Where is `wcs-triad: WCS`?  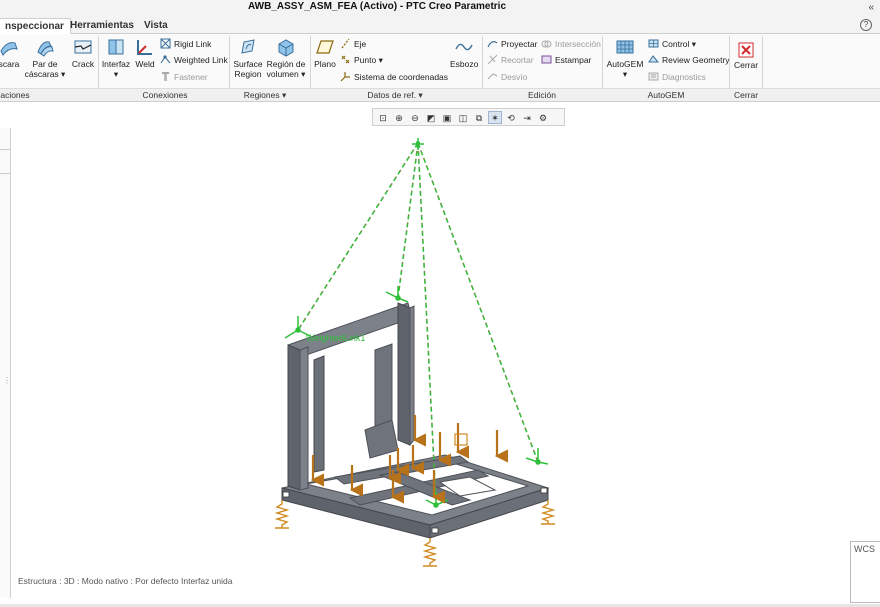 wcs-triad: WCS is located at coordinates (865, 572).